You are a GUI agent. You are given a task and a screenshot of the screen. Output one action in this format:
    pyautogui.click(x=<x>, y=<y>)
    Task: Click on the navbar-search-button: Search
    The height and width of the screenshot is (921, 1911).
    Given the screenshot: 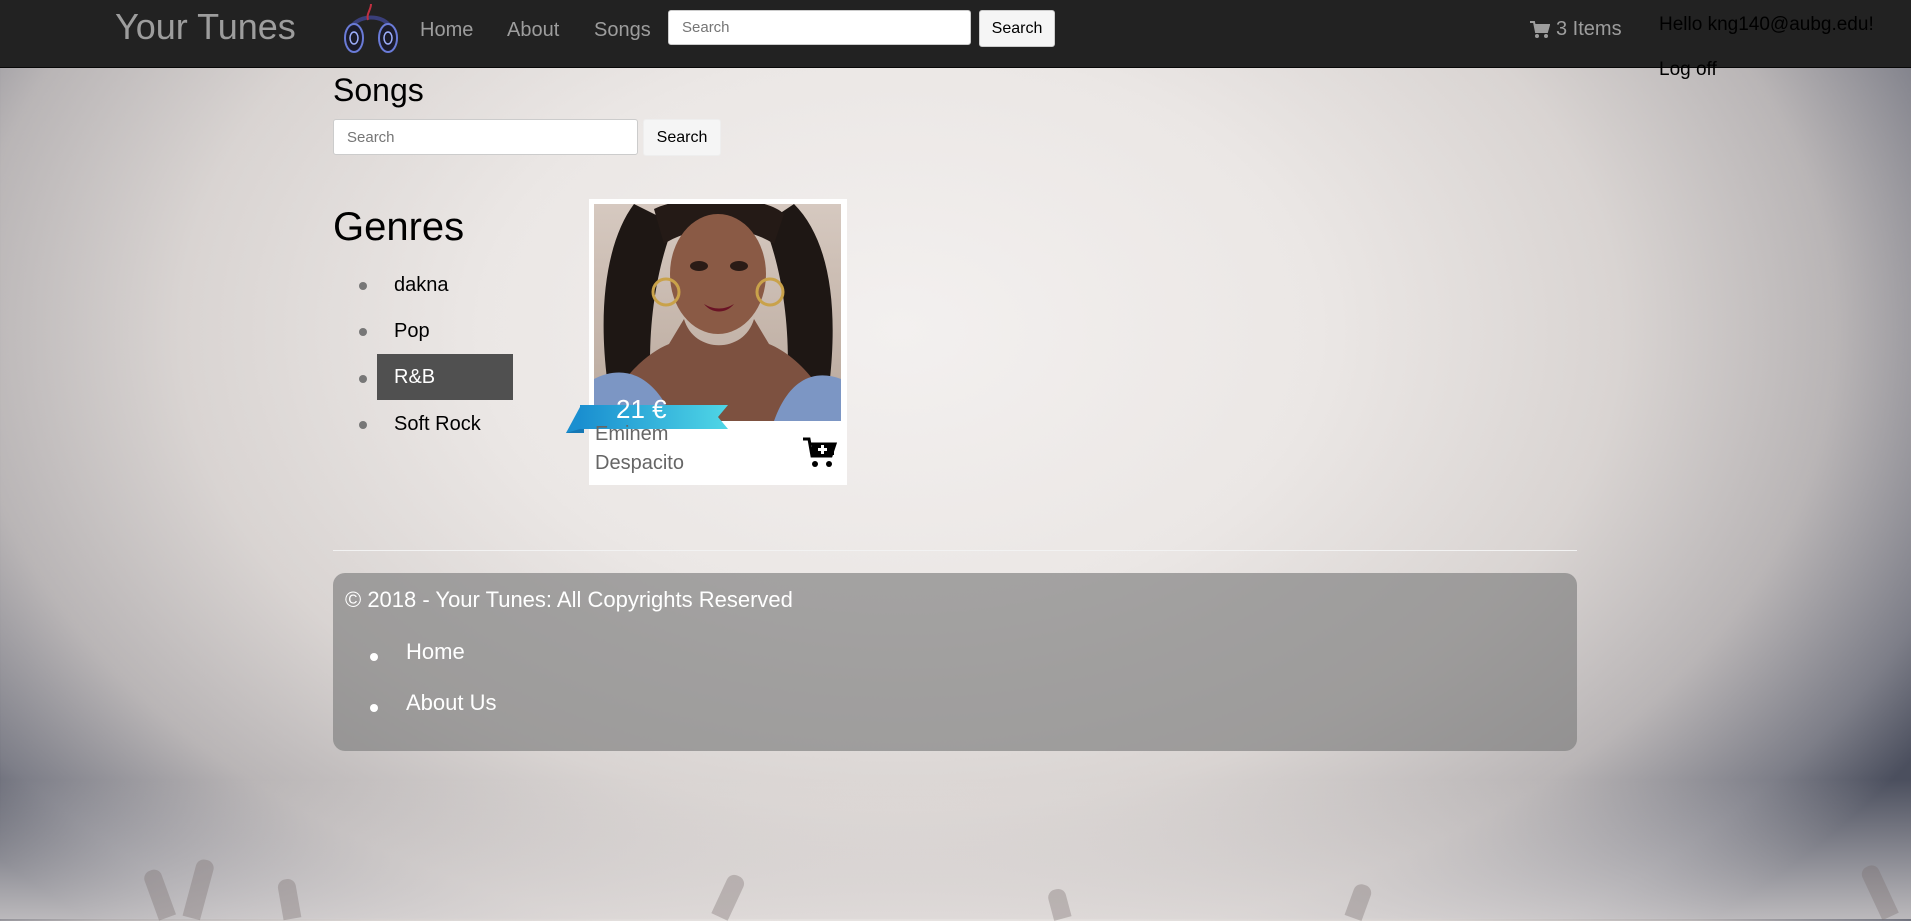 What is the action you would take?
    pyautogui.click(x=1017, y=28)
    